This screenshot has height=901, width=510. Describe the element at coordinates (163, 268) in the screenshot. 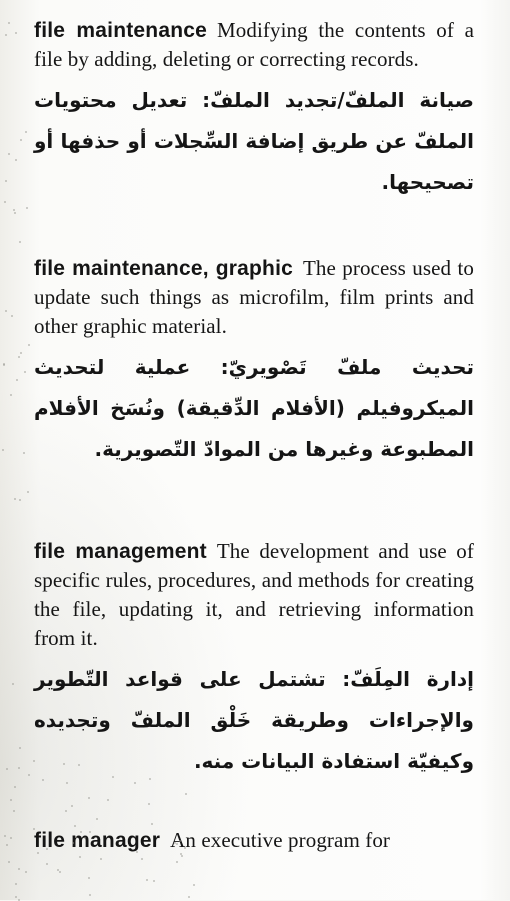

I see `entry-term: file maintenance, graphic` at that location.